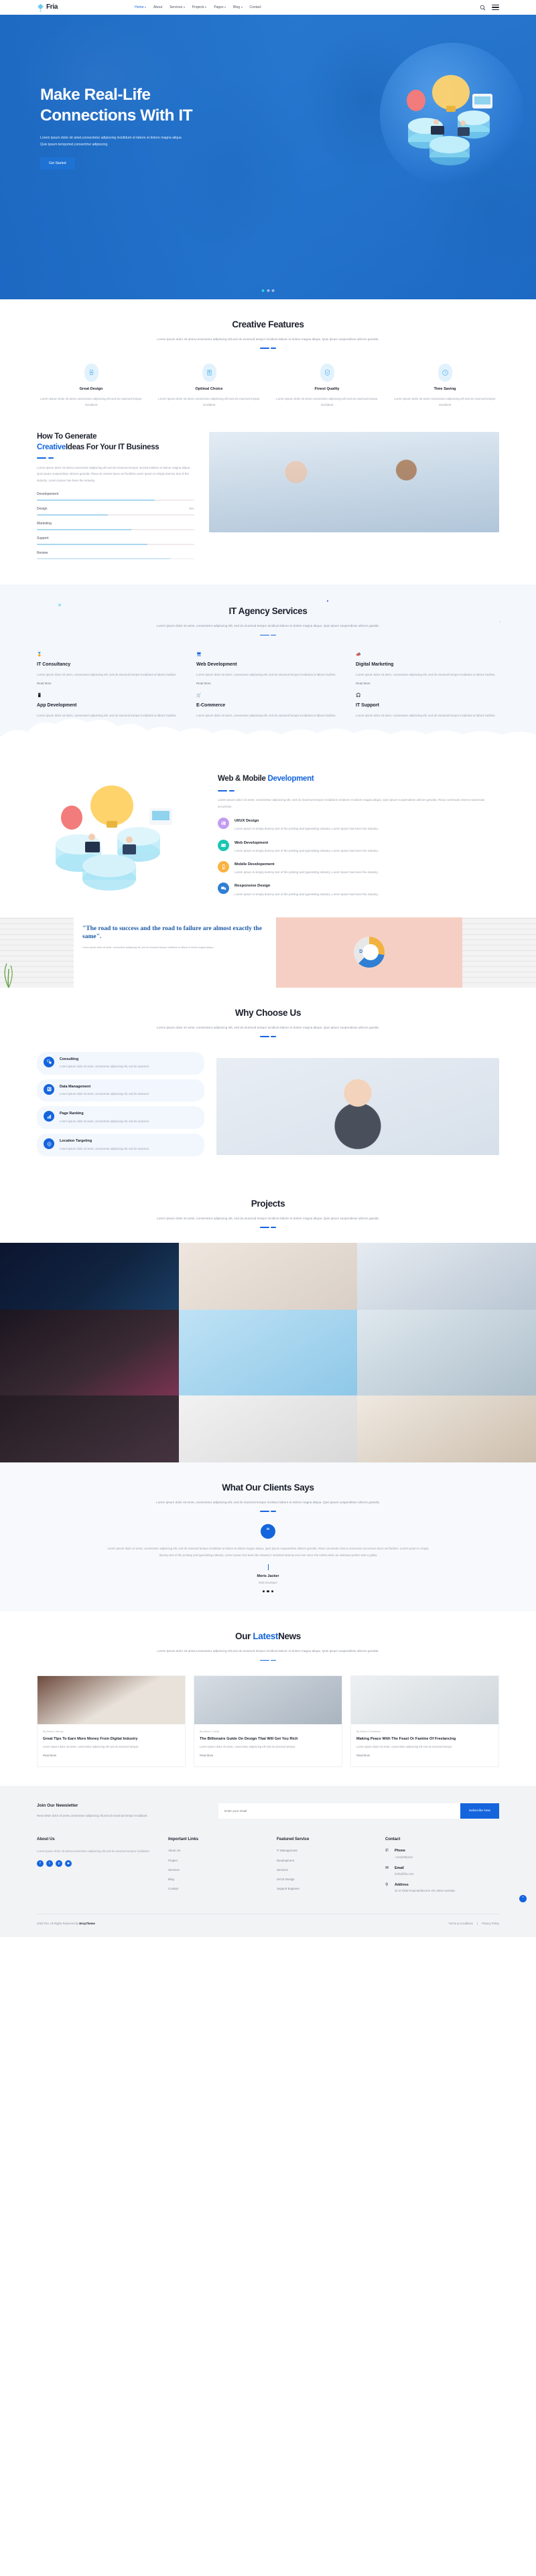 The width and height of the screenshot is (536, 2576). I want to click on footer-service-it-management: IT Management, so click(322, 1851).